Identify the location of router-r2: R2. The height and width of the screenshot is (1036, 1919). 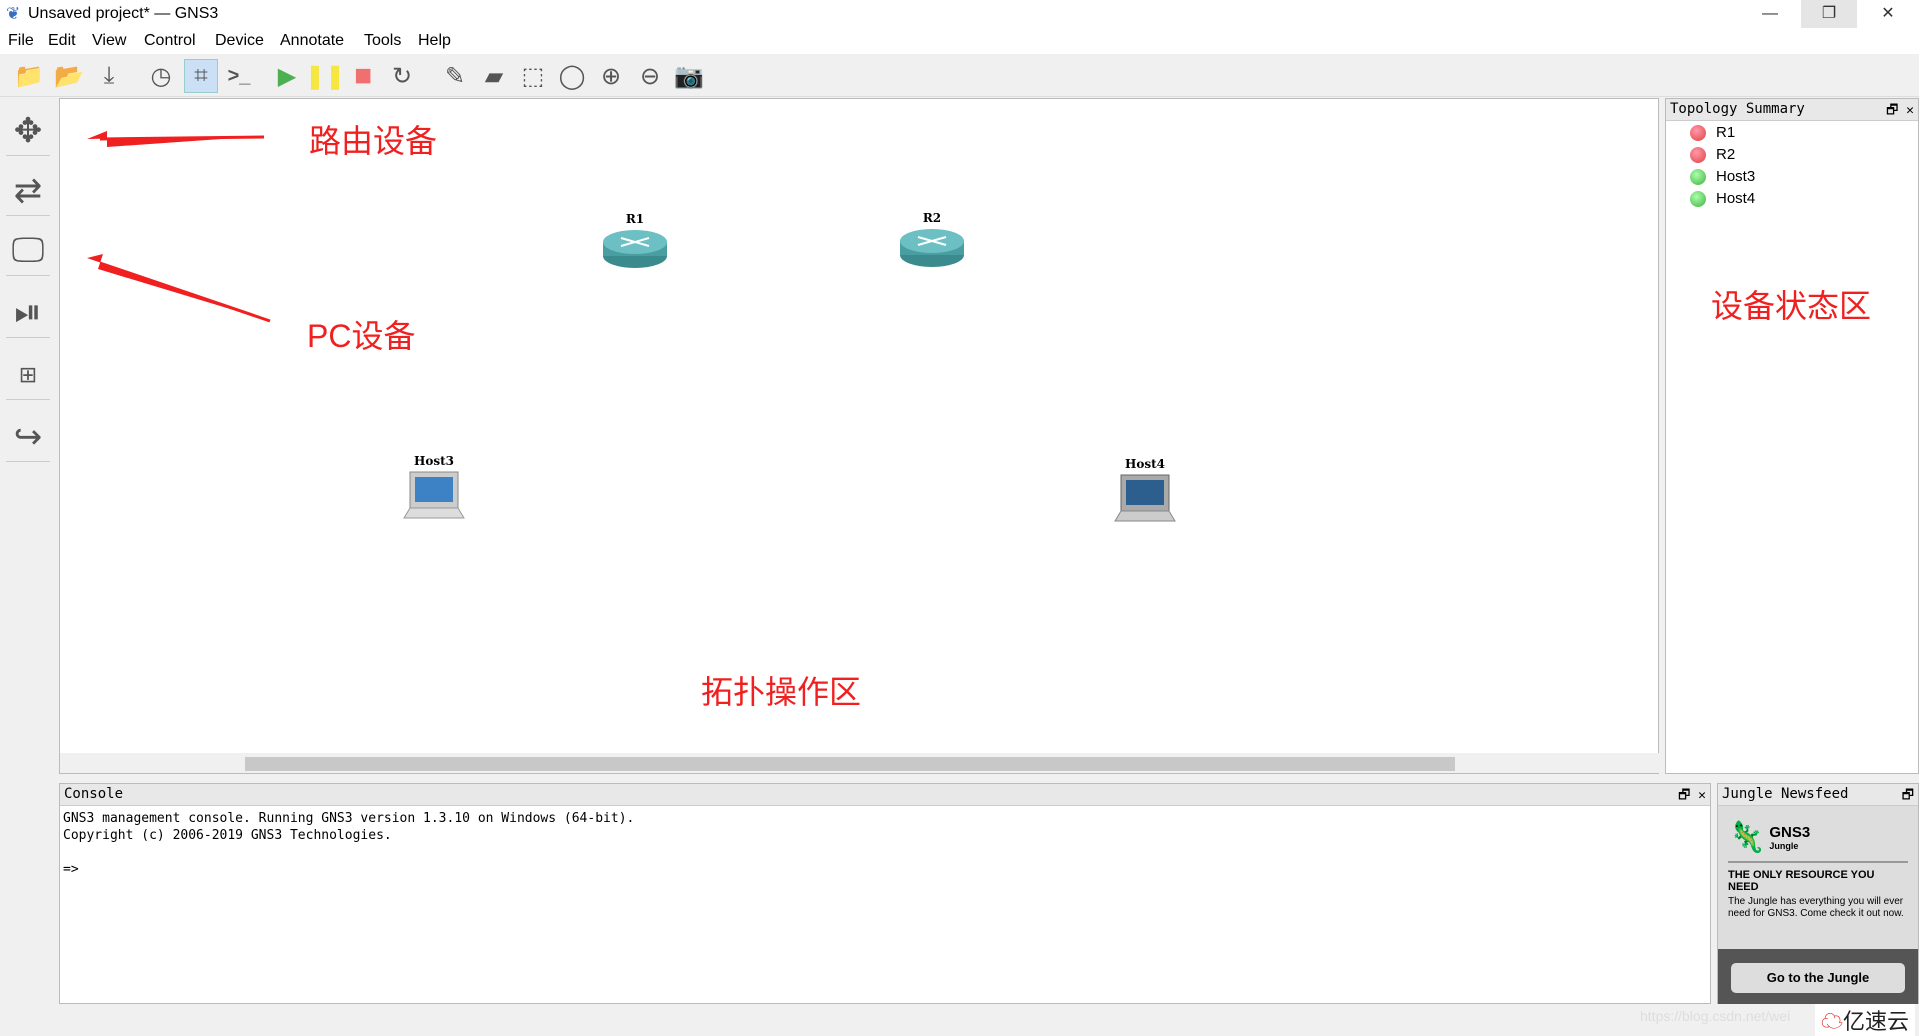
(932, 241).